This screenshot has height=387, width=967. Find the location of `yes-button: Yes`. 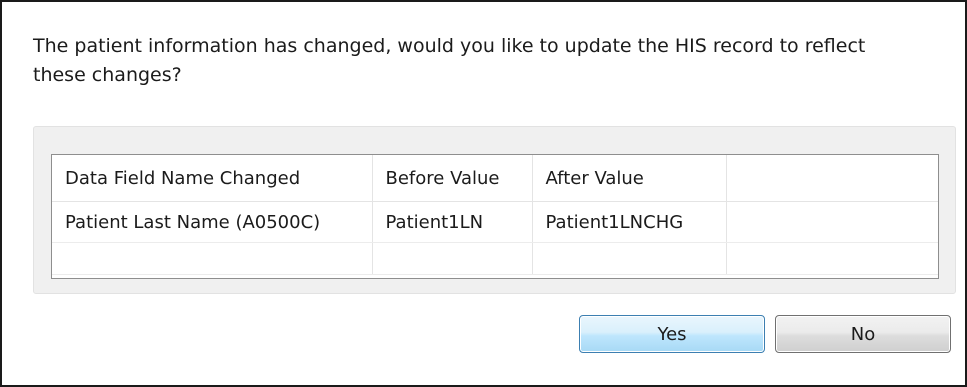

yes-button: Yes is located at coordinates (672, 334).